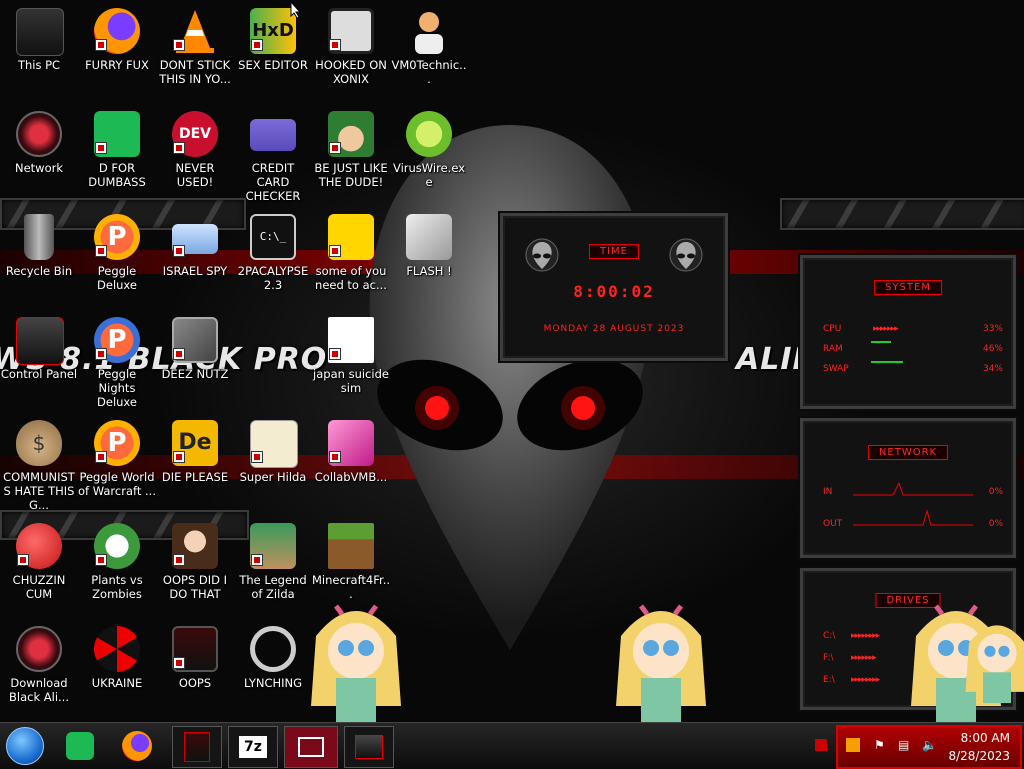 This screenshot has width=1024, height=769. I want to click on desktop-icon-recycle-bin: Recycle Bin, so click(39, 258).